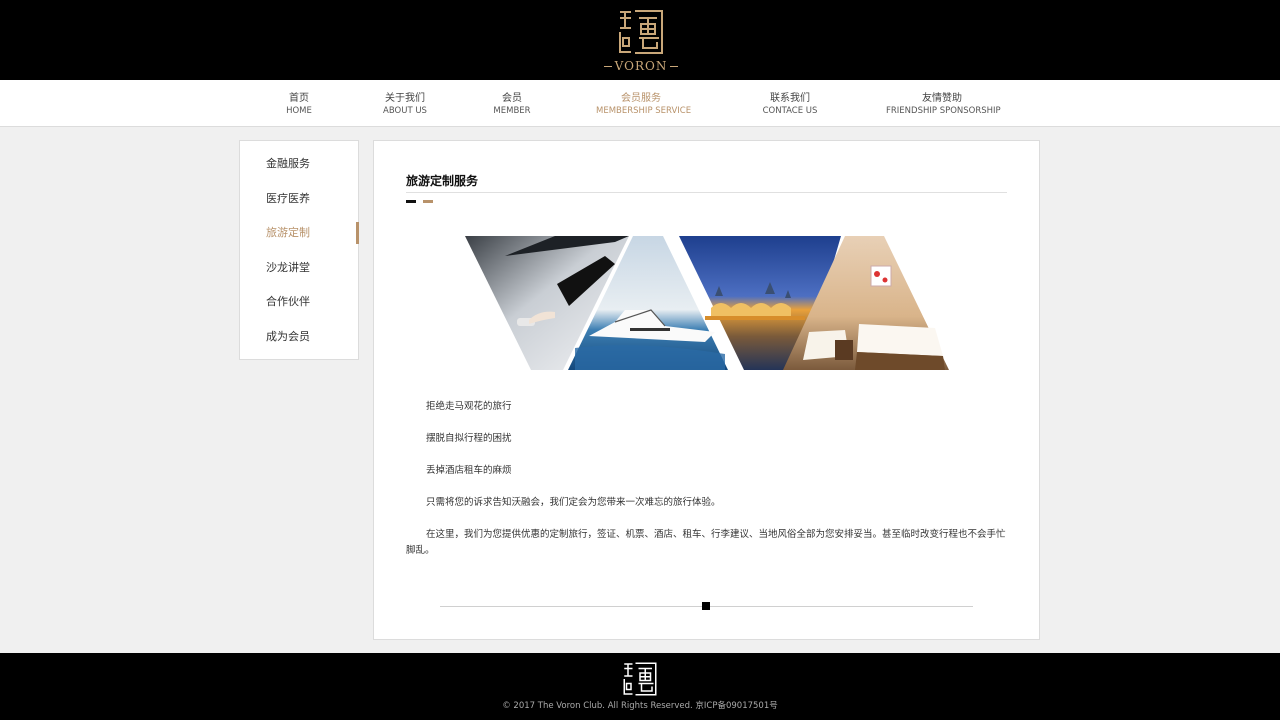 This screenshot has width=1280, height=720. I want to click on voron-logo-mark-icon, so click(641, 32).